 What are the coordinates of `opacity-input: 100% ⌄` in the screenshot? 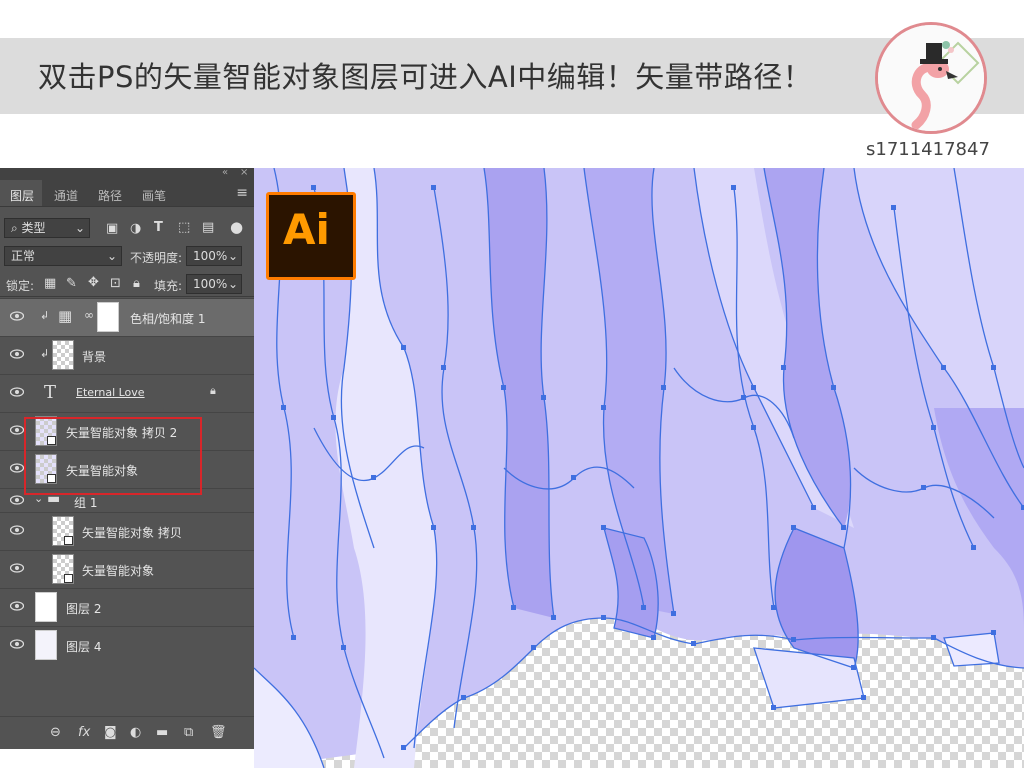 It's located at (214, 256).